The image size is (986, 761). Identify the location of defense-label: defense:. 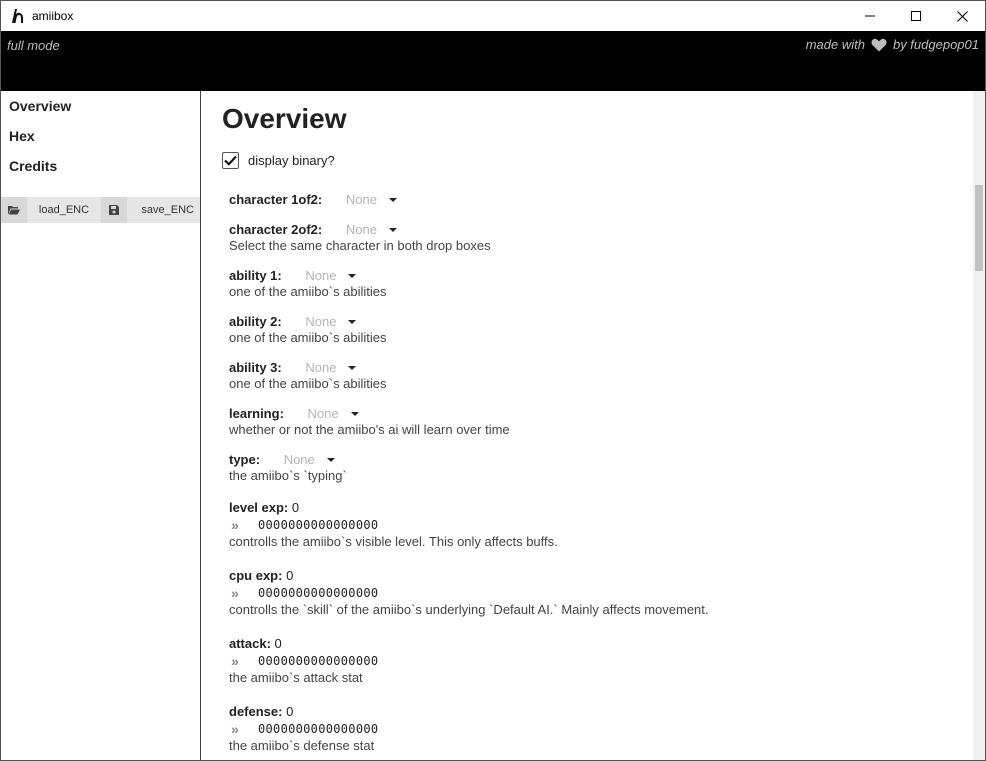
(256, 711).